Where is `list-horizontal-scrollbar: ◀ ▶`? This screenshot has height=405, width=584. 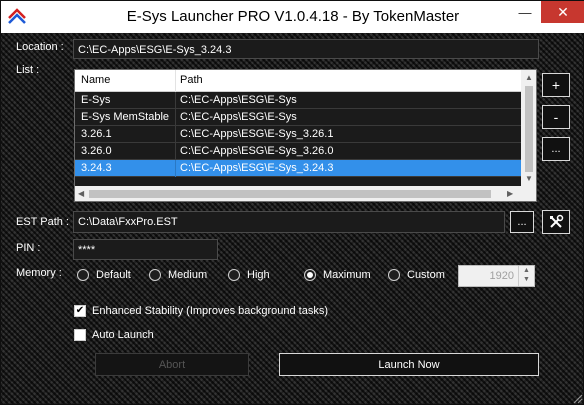 list-horizontal-scrollbar: ◀ ▶ is located at coordinates (298, 193).